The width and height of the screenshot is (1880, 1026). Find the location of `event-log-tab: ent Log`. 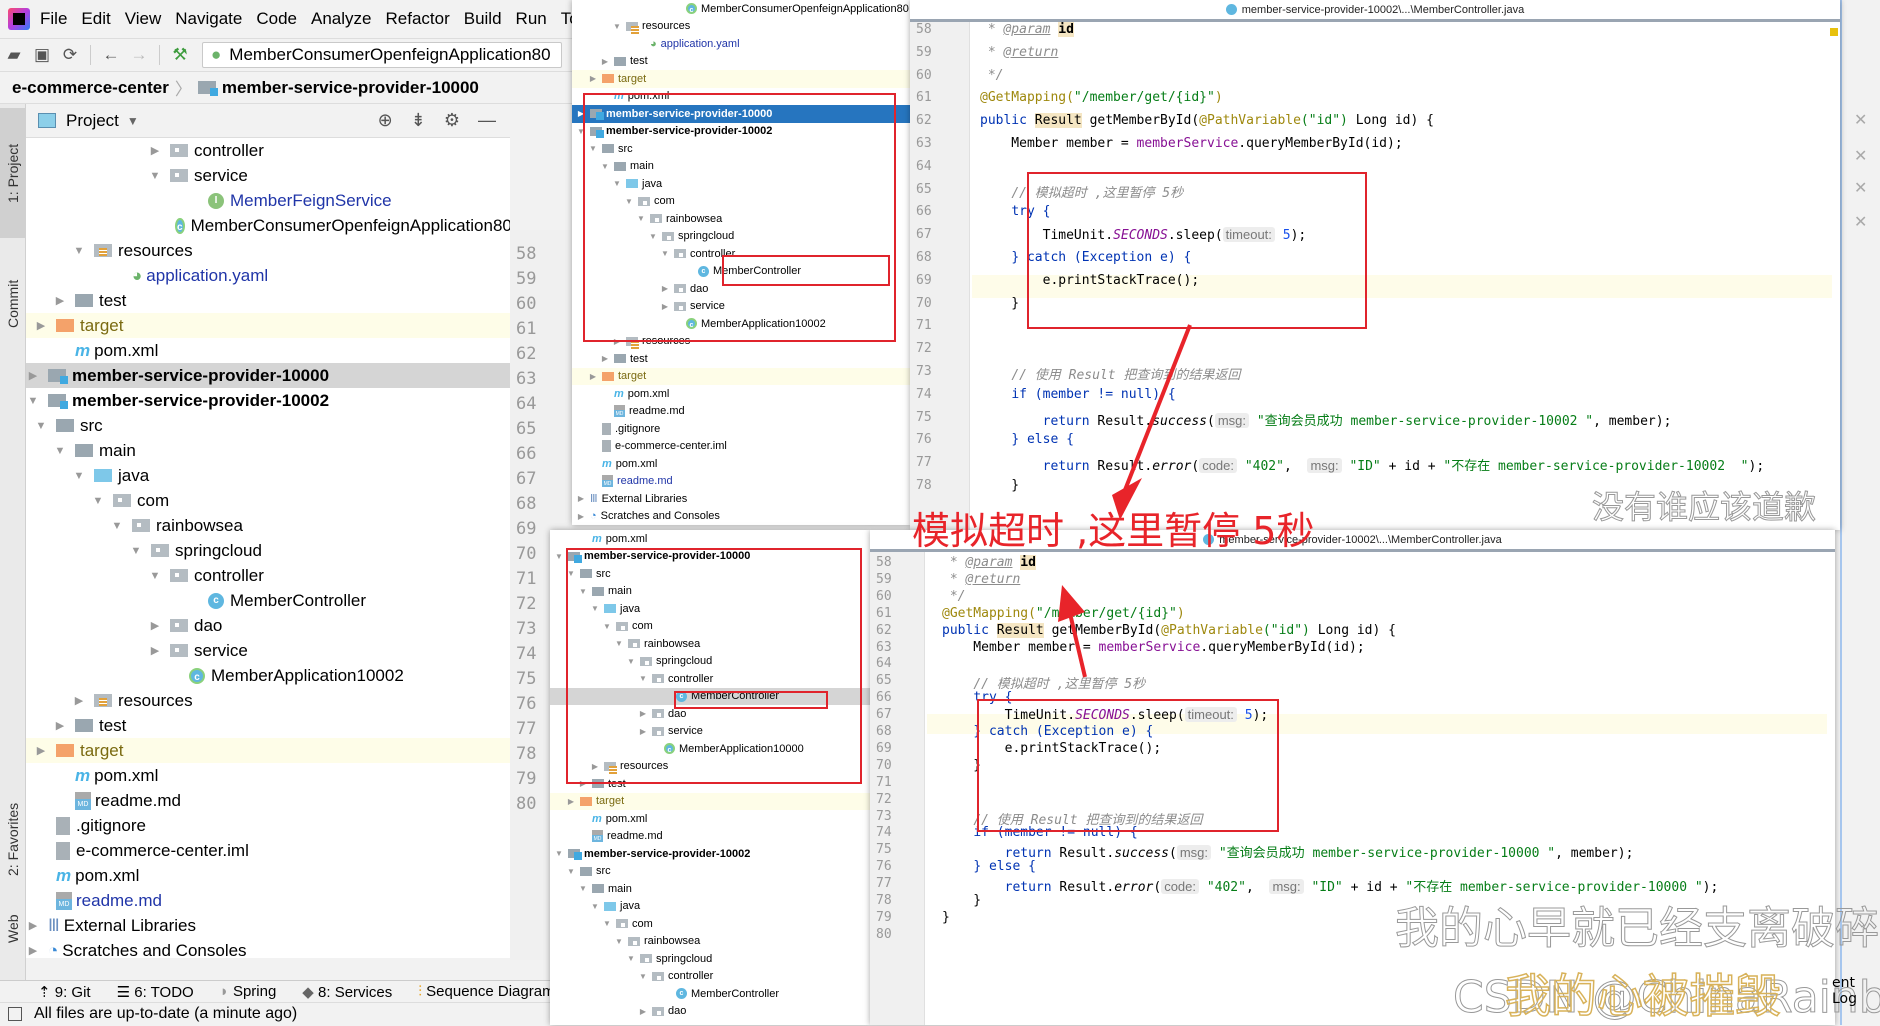

event-log-tab: ent Log is located at coordinates (1856, 991).